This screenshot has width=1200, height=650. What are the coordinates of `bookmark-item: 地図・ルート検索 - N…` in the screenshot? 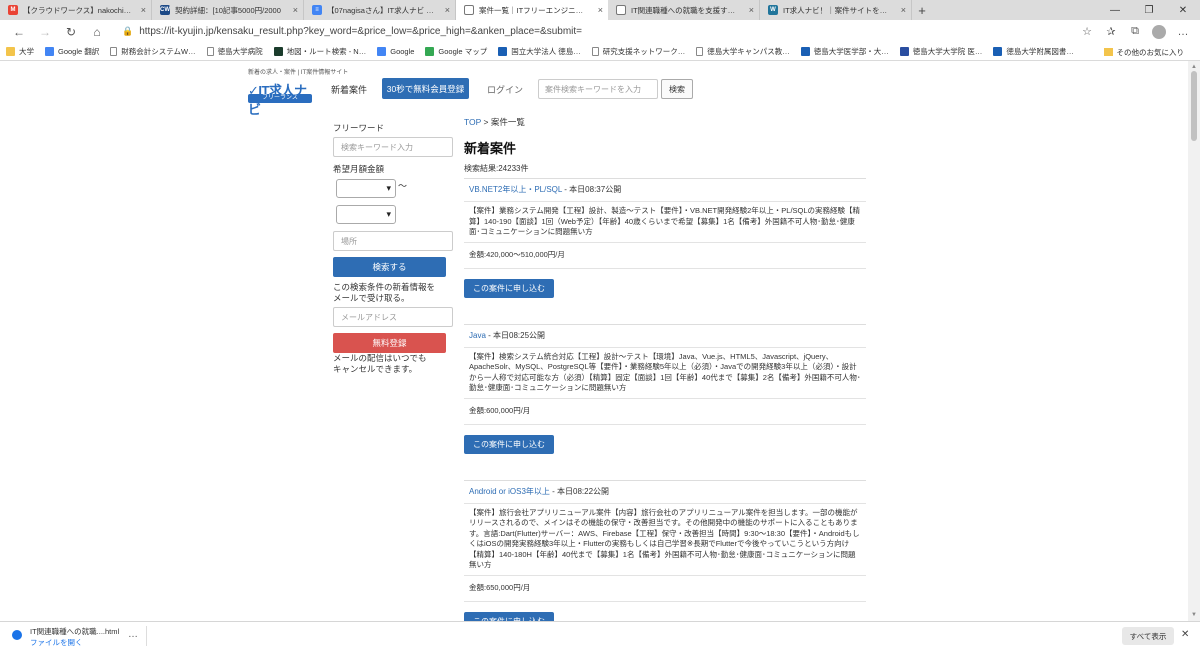 It's located at (320, 51).